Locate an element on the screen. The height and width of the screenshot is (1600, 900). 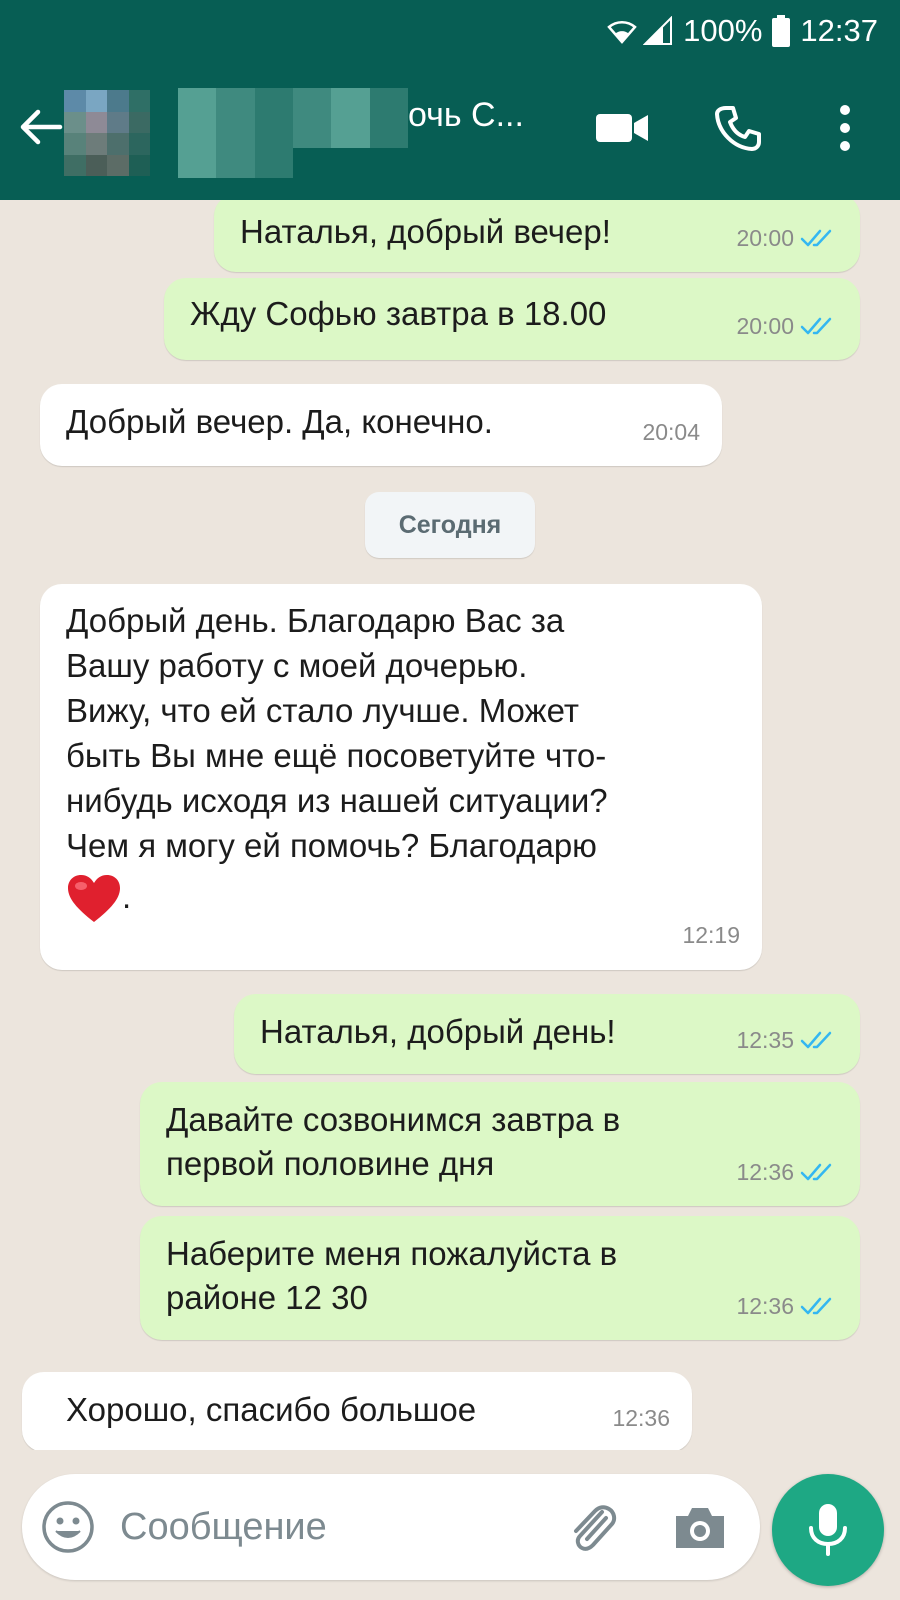
message-text: Наталья, добрый день! is located at coordinates (438, 1031).